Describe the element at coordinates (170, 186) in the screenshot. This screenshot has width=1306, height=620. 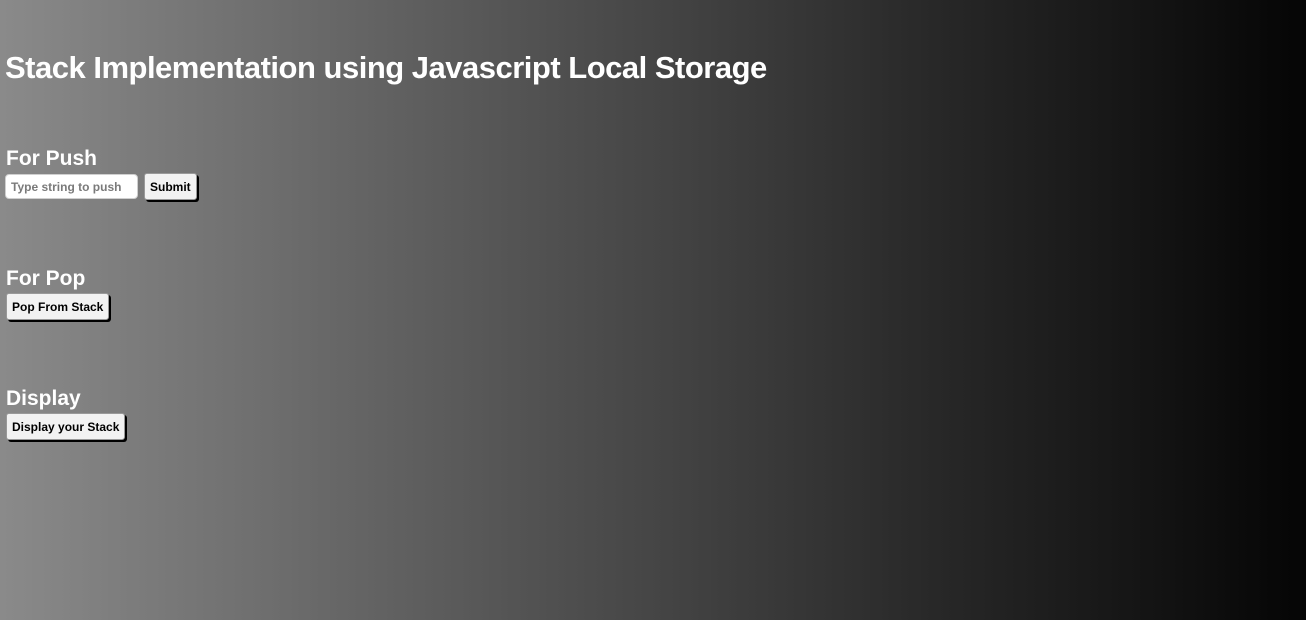
I see `submit-button: Submit` at that location.